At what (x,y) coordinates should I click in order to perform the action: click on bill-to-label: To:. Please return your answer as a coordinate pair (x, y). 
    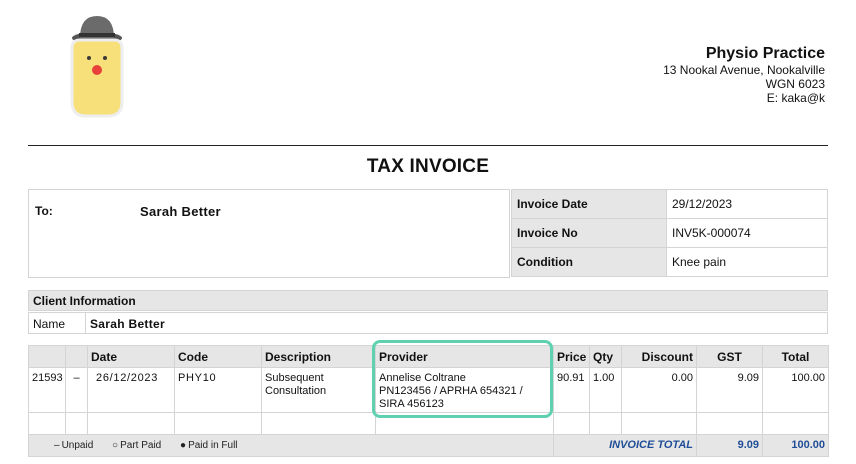
    Looking at the image, I should click on (44, 211).